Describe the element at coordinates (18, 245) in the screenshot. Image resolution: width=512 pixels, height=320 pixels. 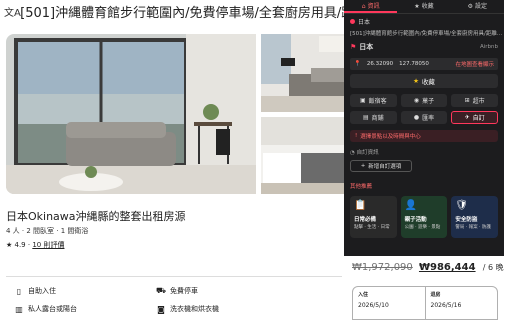
I see `rating-value: ★ 4.9 ·` at that location.